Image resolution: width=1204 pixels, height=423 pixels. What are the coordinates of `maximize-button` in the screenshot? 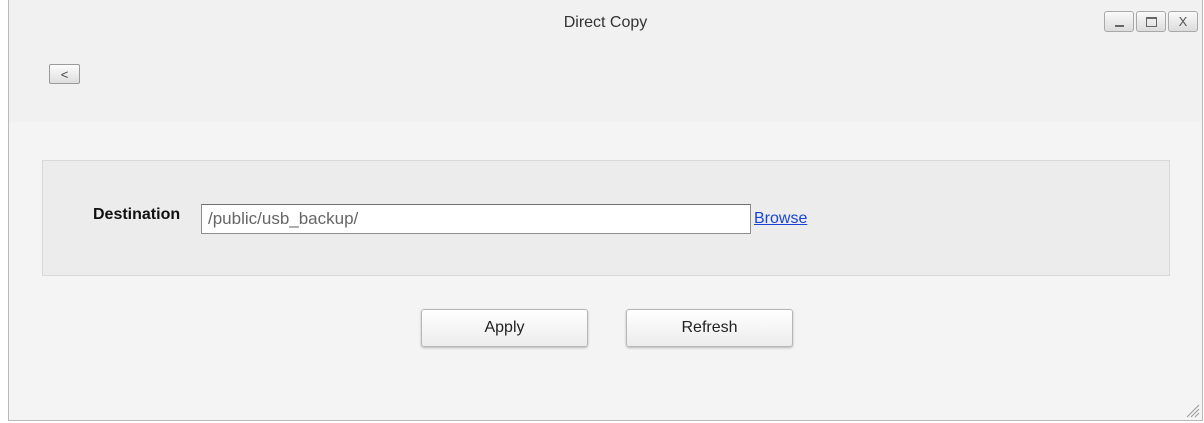 It's located at (1151, 21).